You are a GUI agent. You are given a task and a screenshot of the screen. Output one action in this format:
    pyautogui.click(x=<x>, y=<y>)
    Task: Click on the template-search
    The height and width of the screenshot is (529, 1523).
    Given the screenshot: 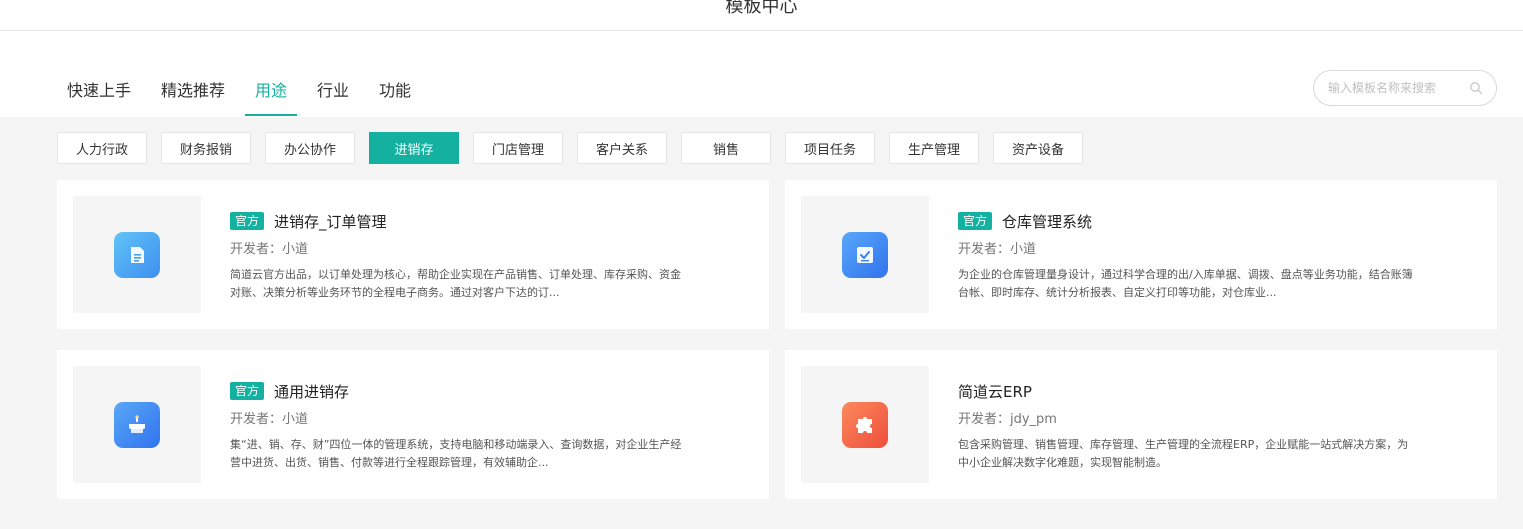 What is the action you would take?
    pyautogui.click(x=1405, y=88)
    